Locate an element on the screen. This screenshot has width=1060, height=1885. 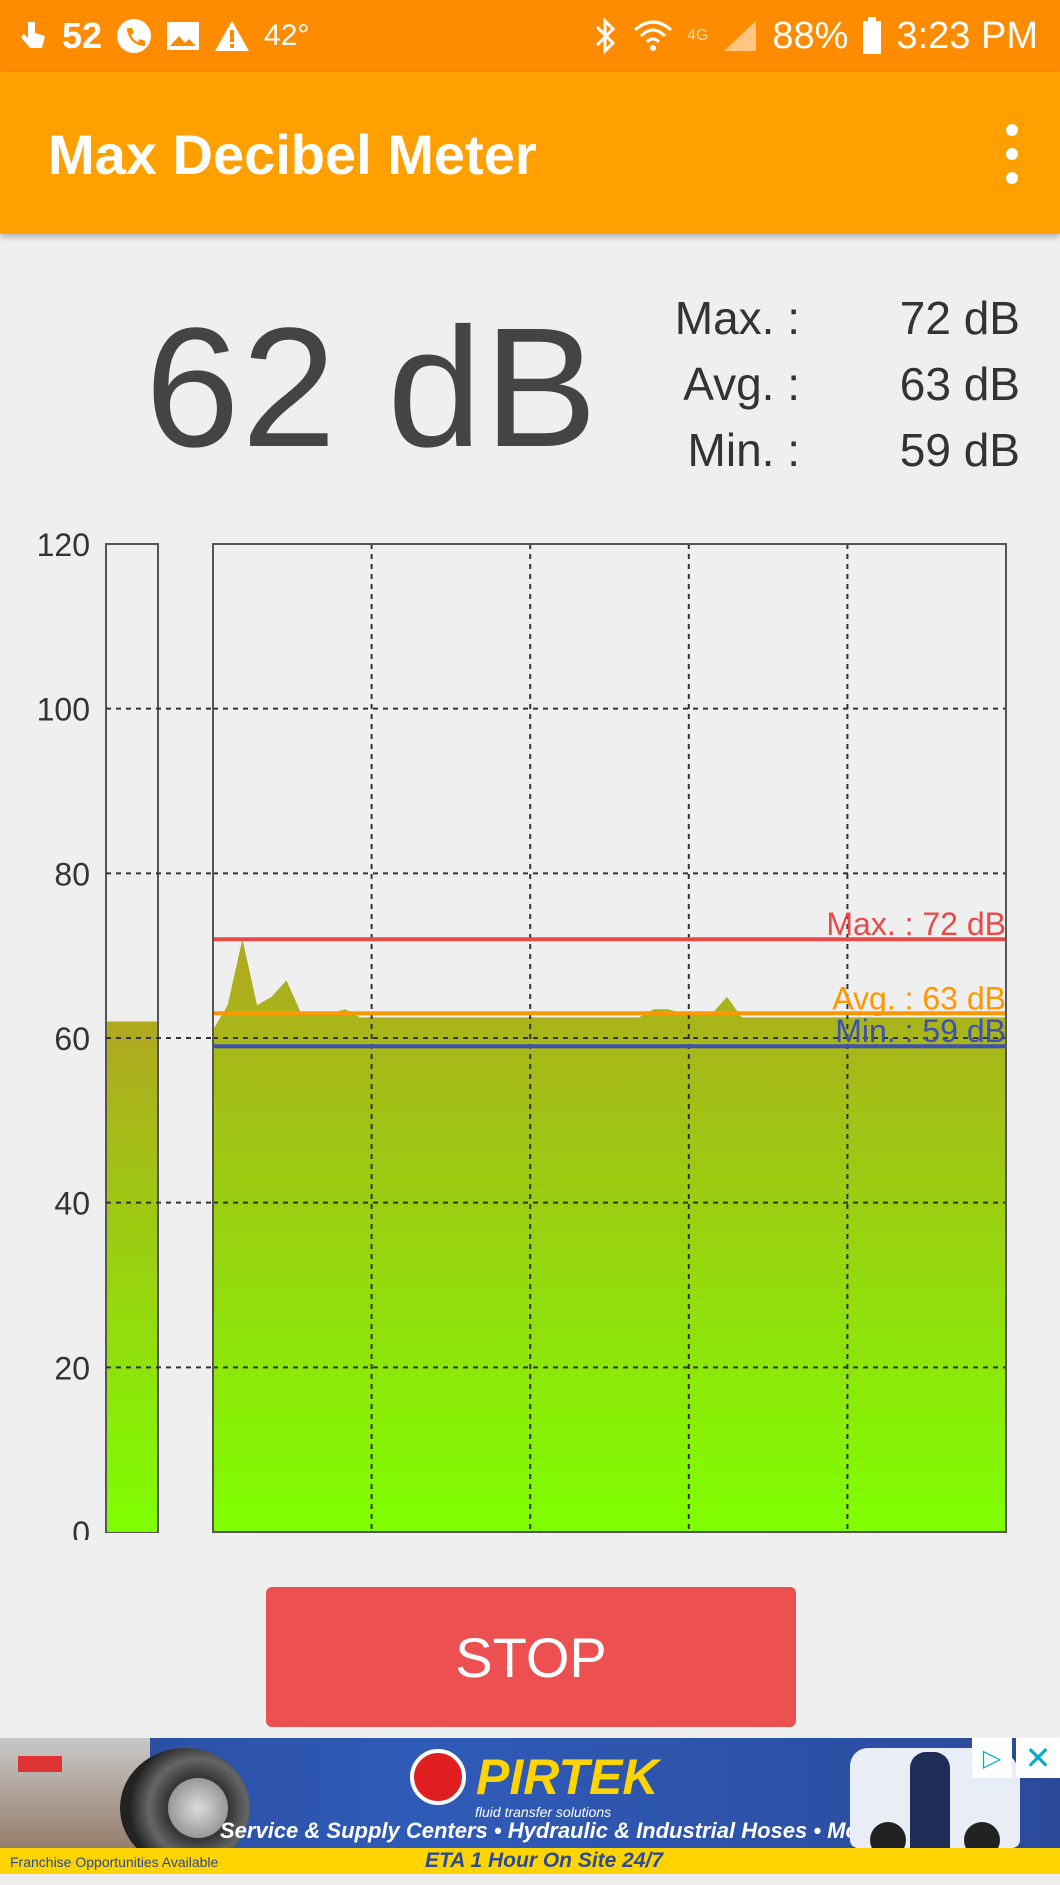
touch-icon is located at coordinates (33, 36).